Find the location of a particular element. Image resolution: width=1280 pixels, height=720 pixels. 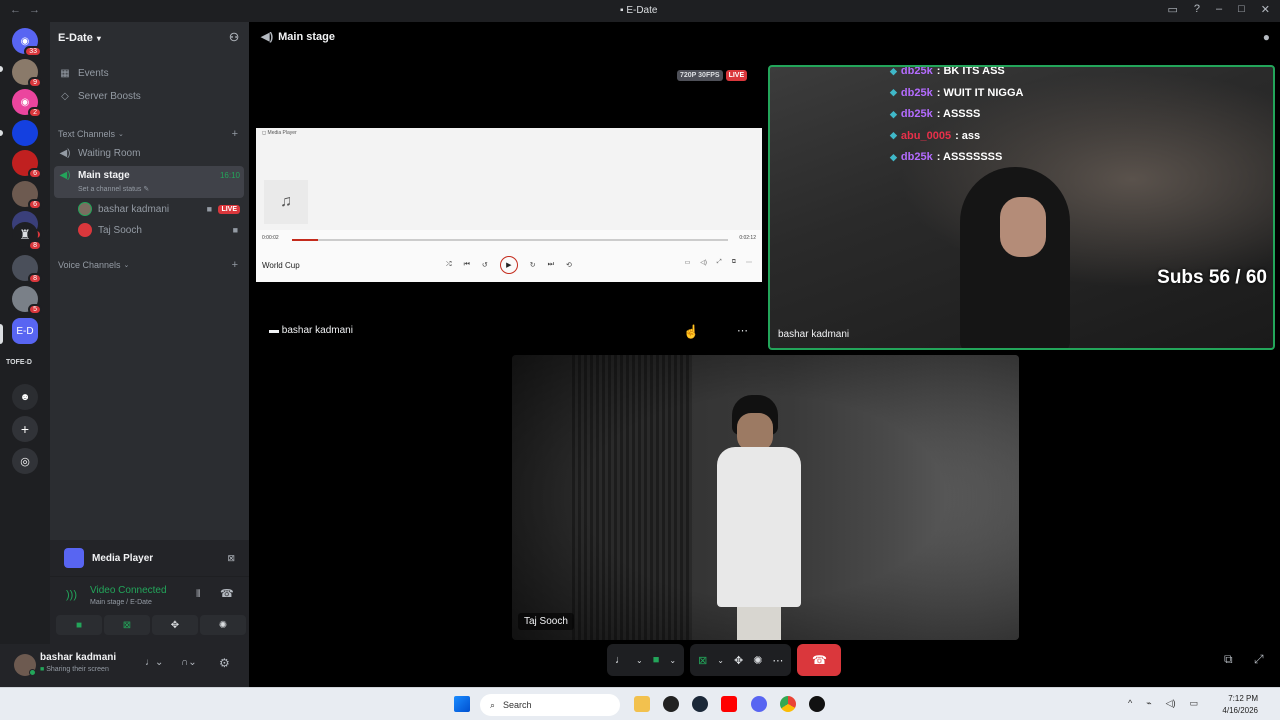

maximize-button: □ is located at coordinates (1241, 9).